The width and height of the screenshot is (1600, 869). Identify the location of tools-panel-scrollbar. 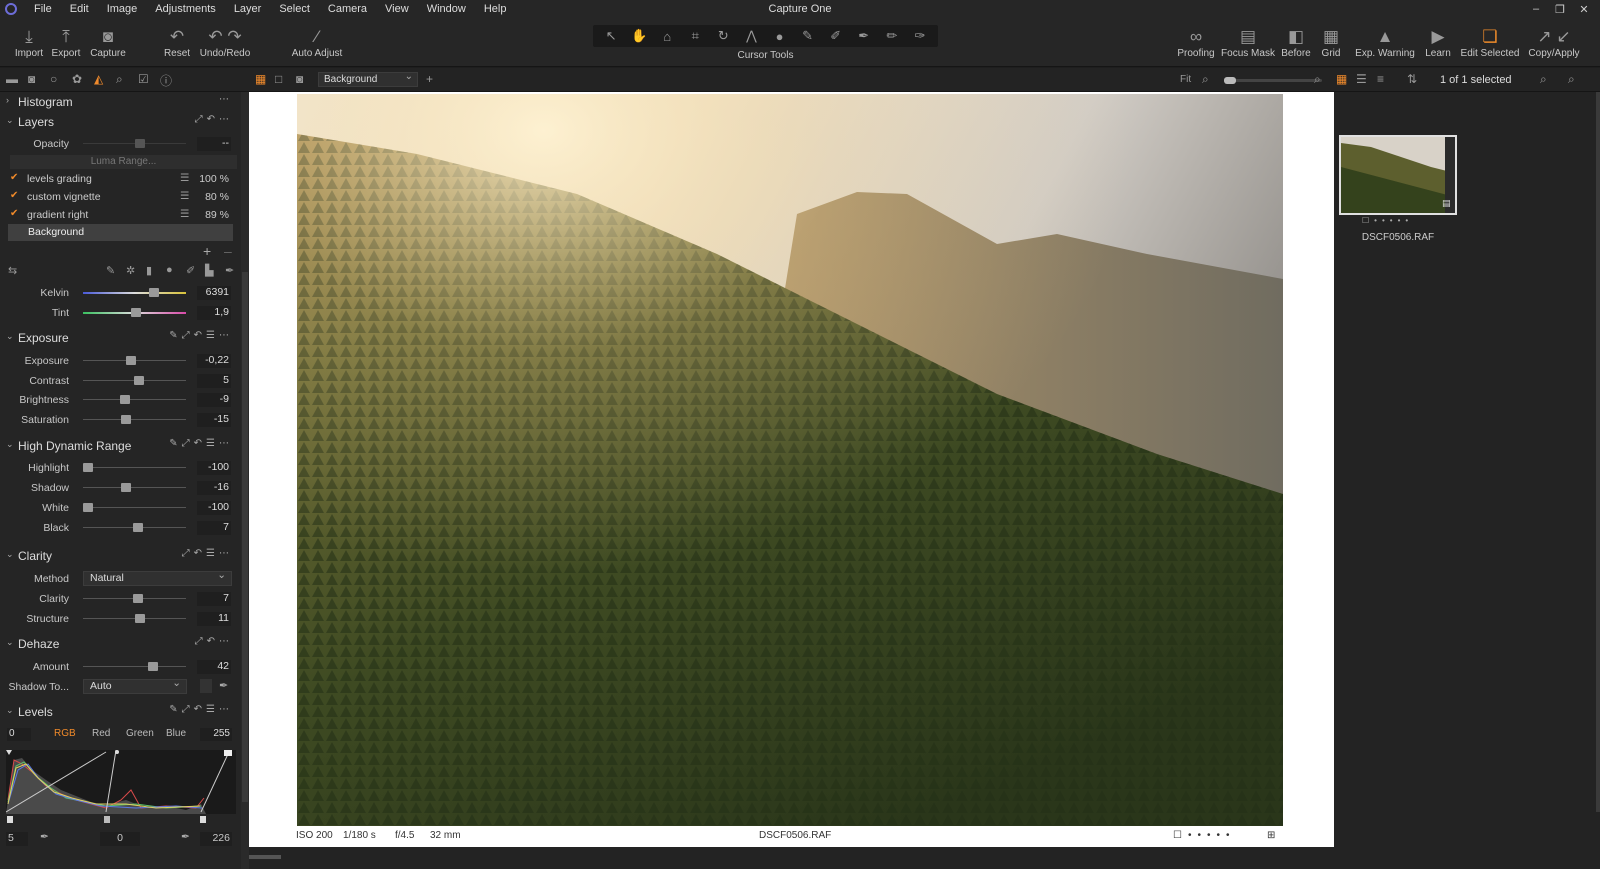
(245, 480).